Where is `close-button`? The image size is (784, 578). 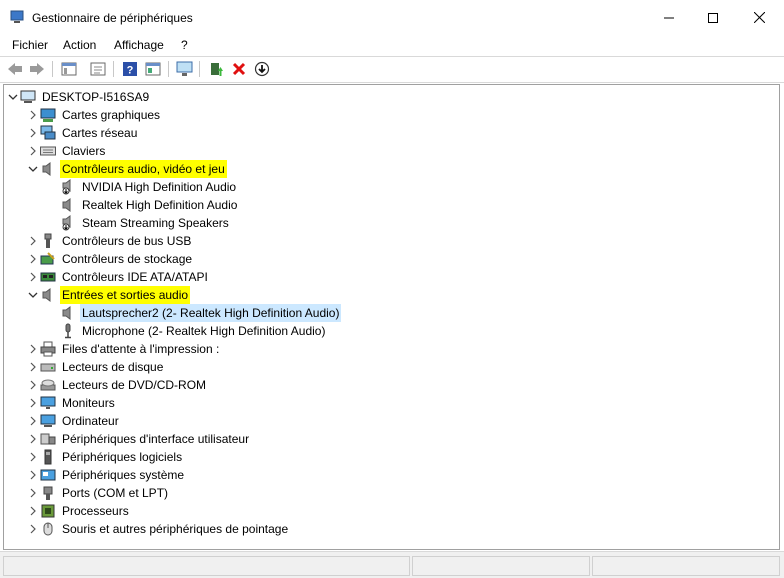
close-button is located at coordinates (759, 17).